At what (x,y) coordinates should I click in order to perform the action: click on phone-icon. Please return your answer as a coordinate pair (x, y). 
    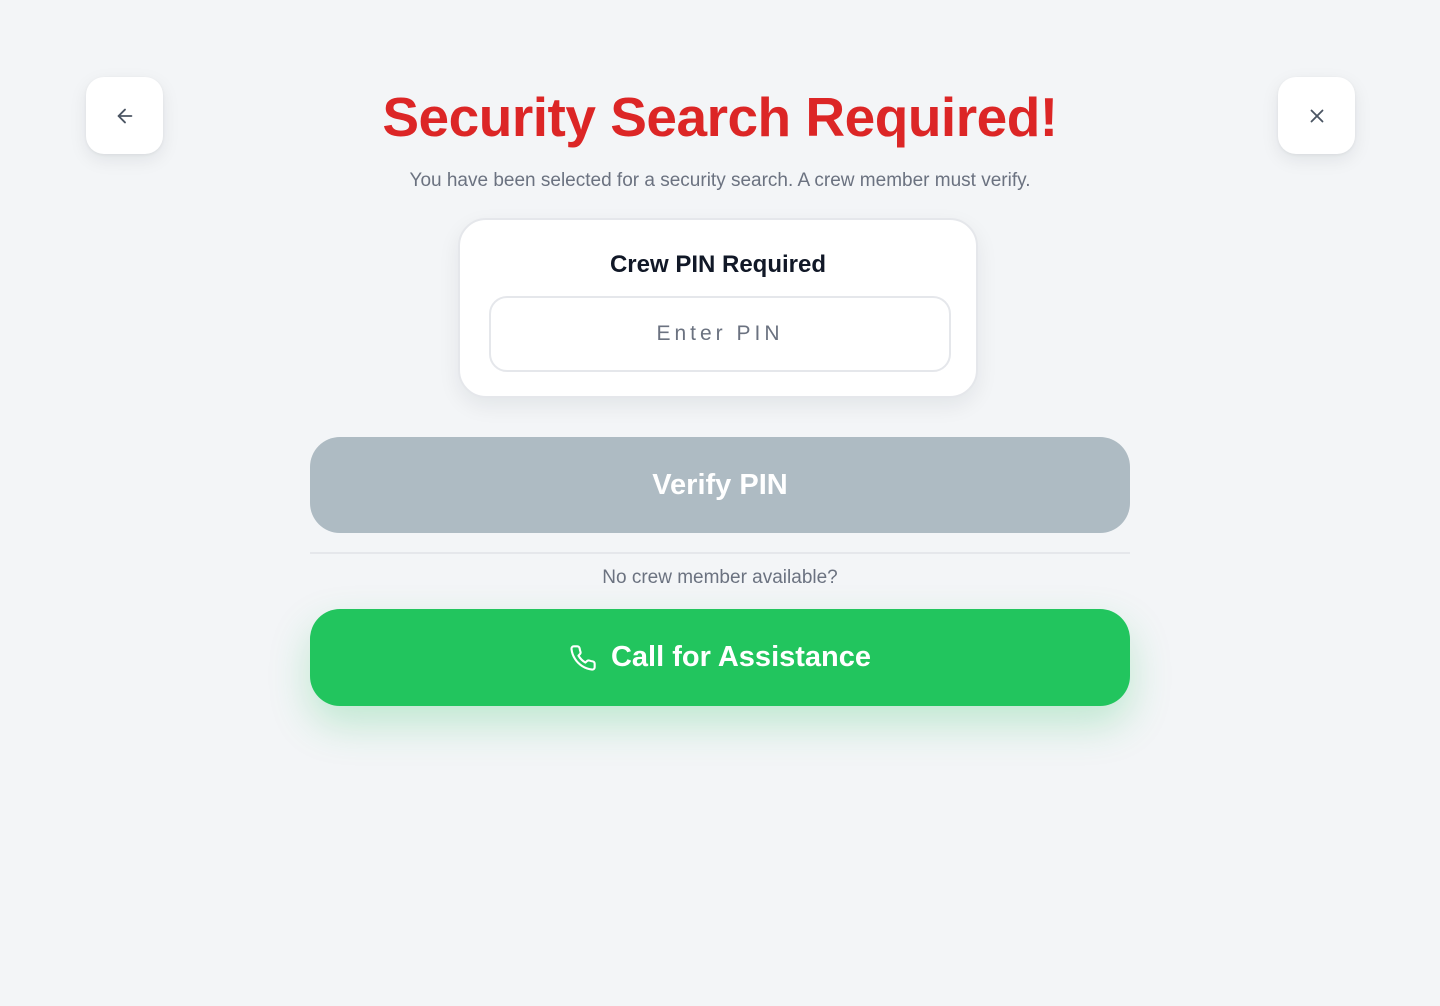
    Looking at the image, I should click on (583, 658).